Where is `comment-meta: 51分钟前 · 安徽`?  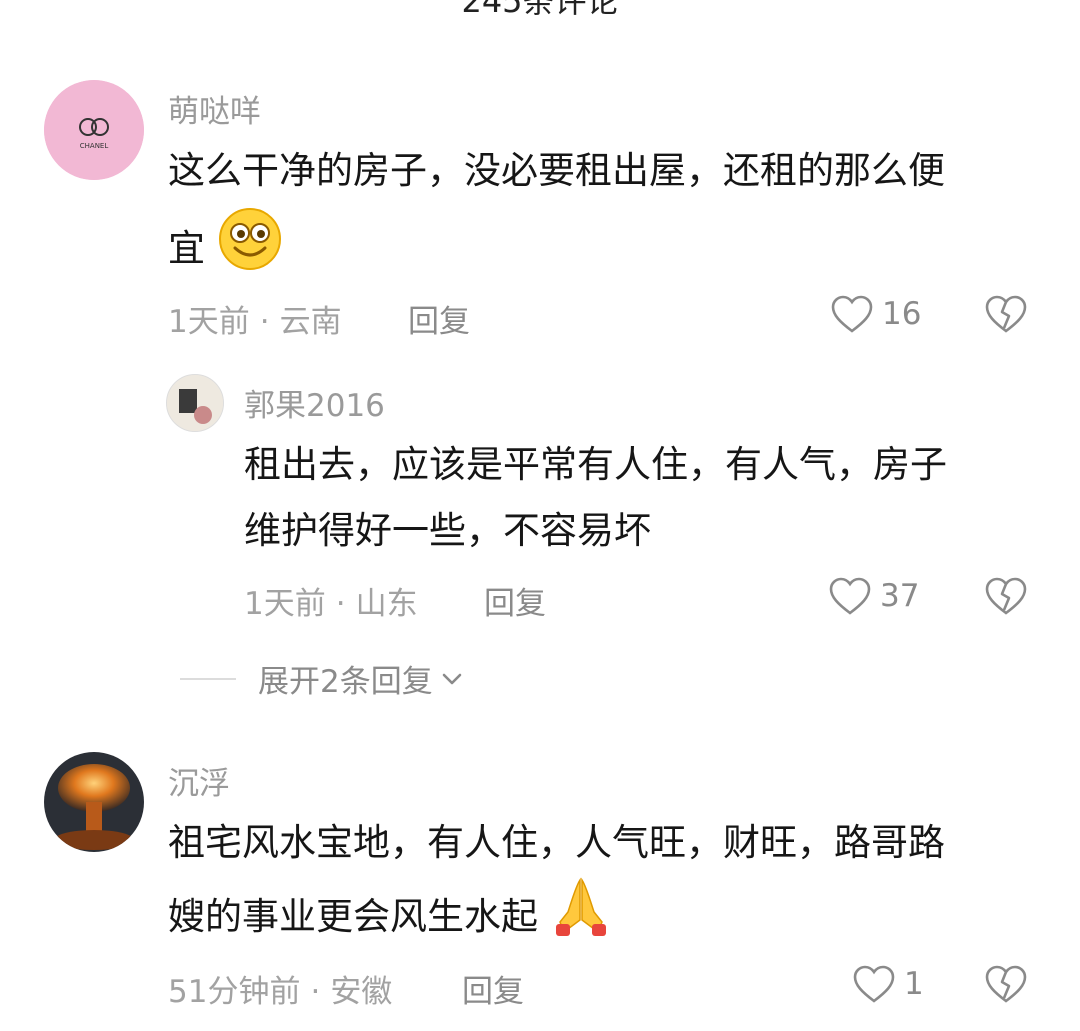 comment-meta: 51分钟前 · 安徽 is located at coordinates (280, 988).